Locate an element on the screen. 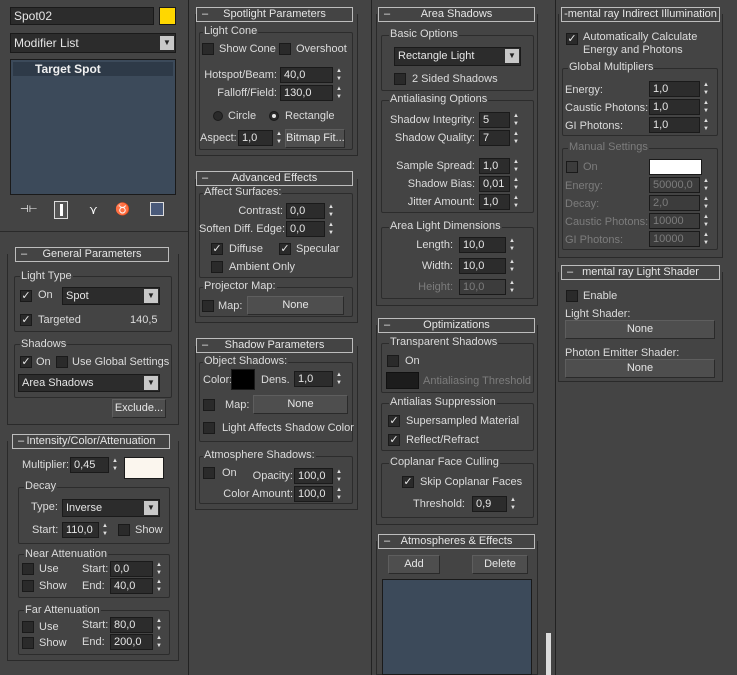  area-light-type-dropdown: Rectangle Light ▼ is located at coordinates (457, 56).